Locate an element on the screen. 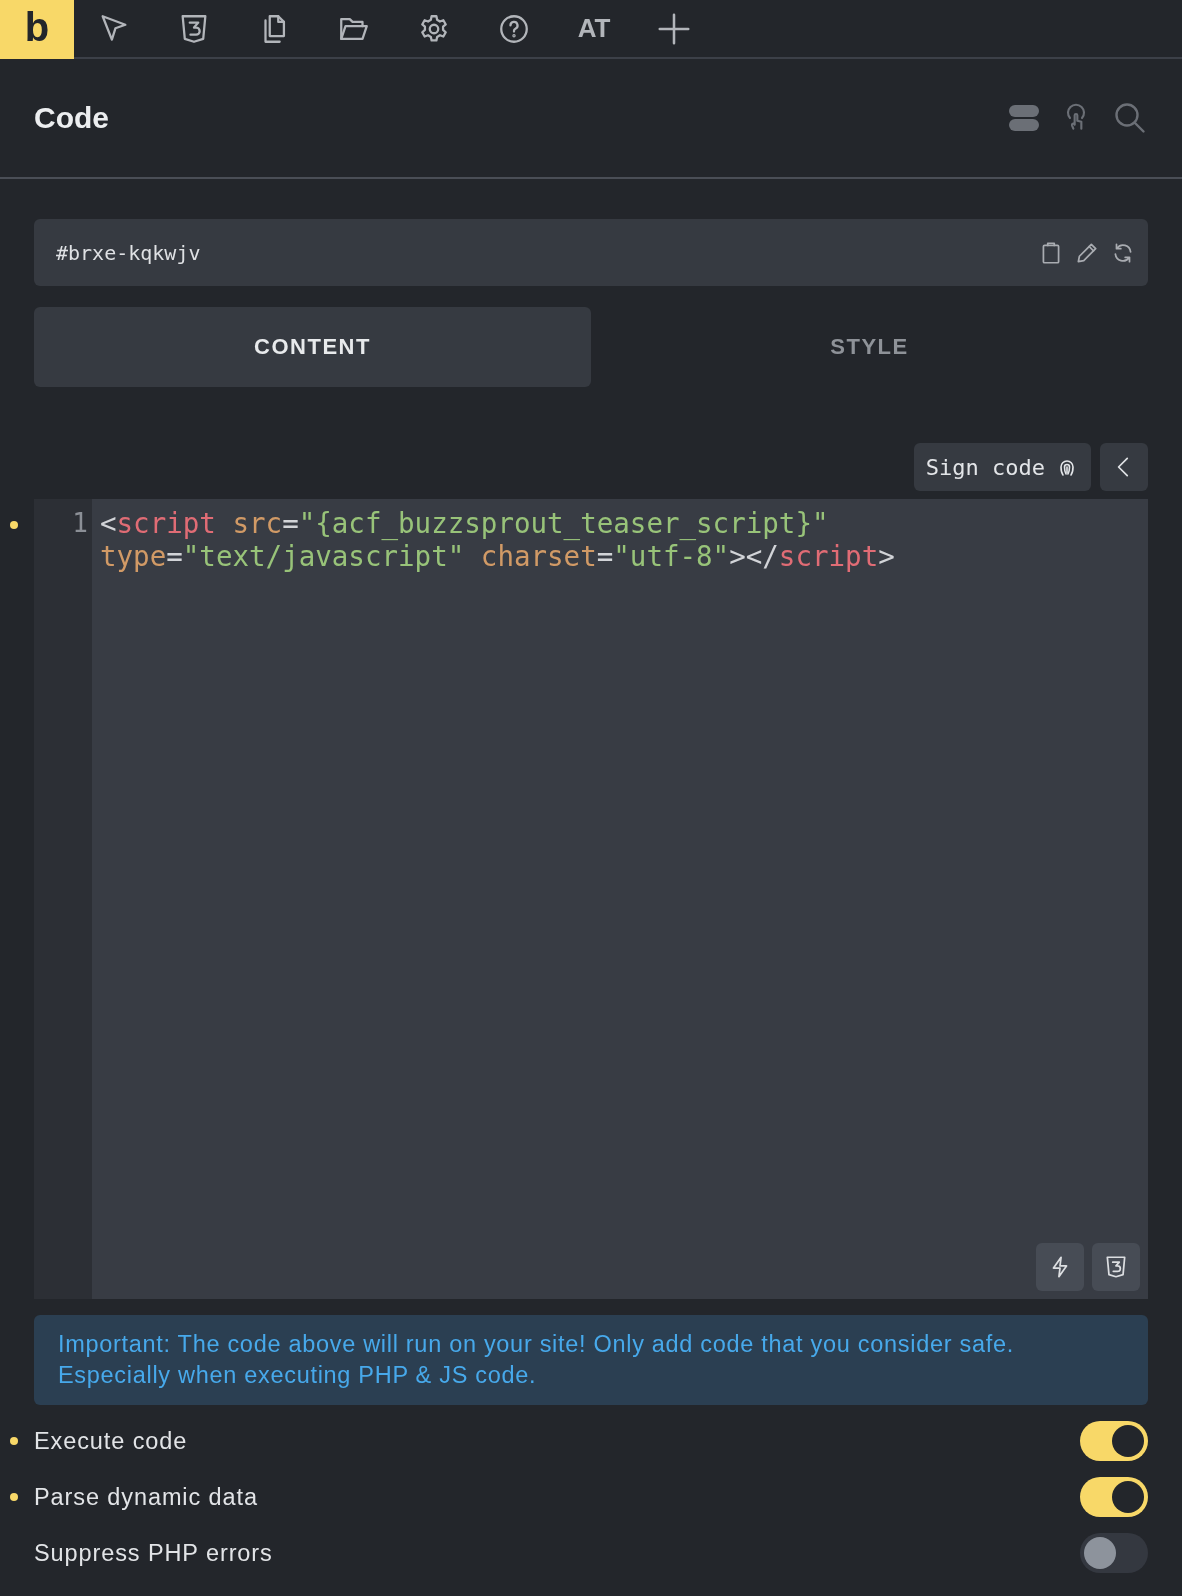 Image resolution: width=1182 pixels, height=1596 pixels. logo: b is located at coordinates (37, 29).